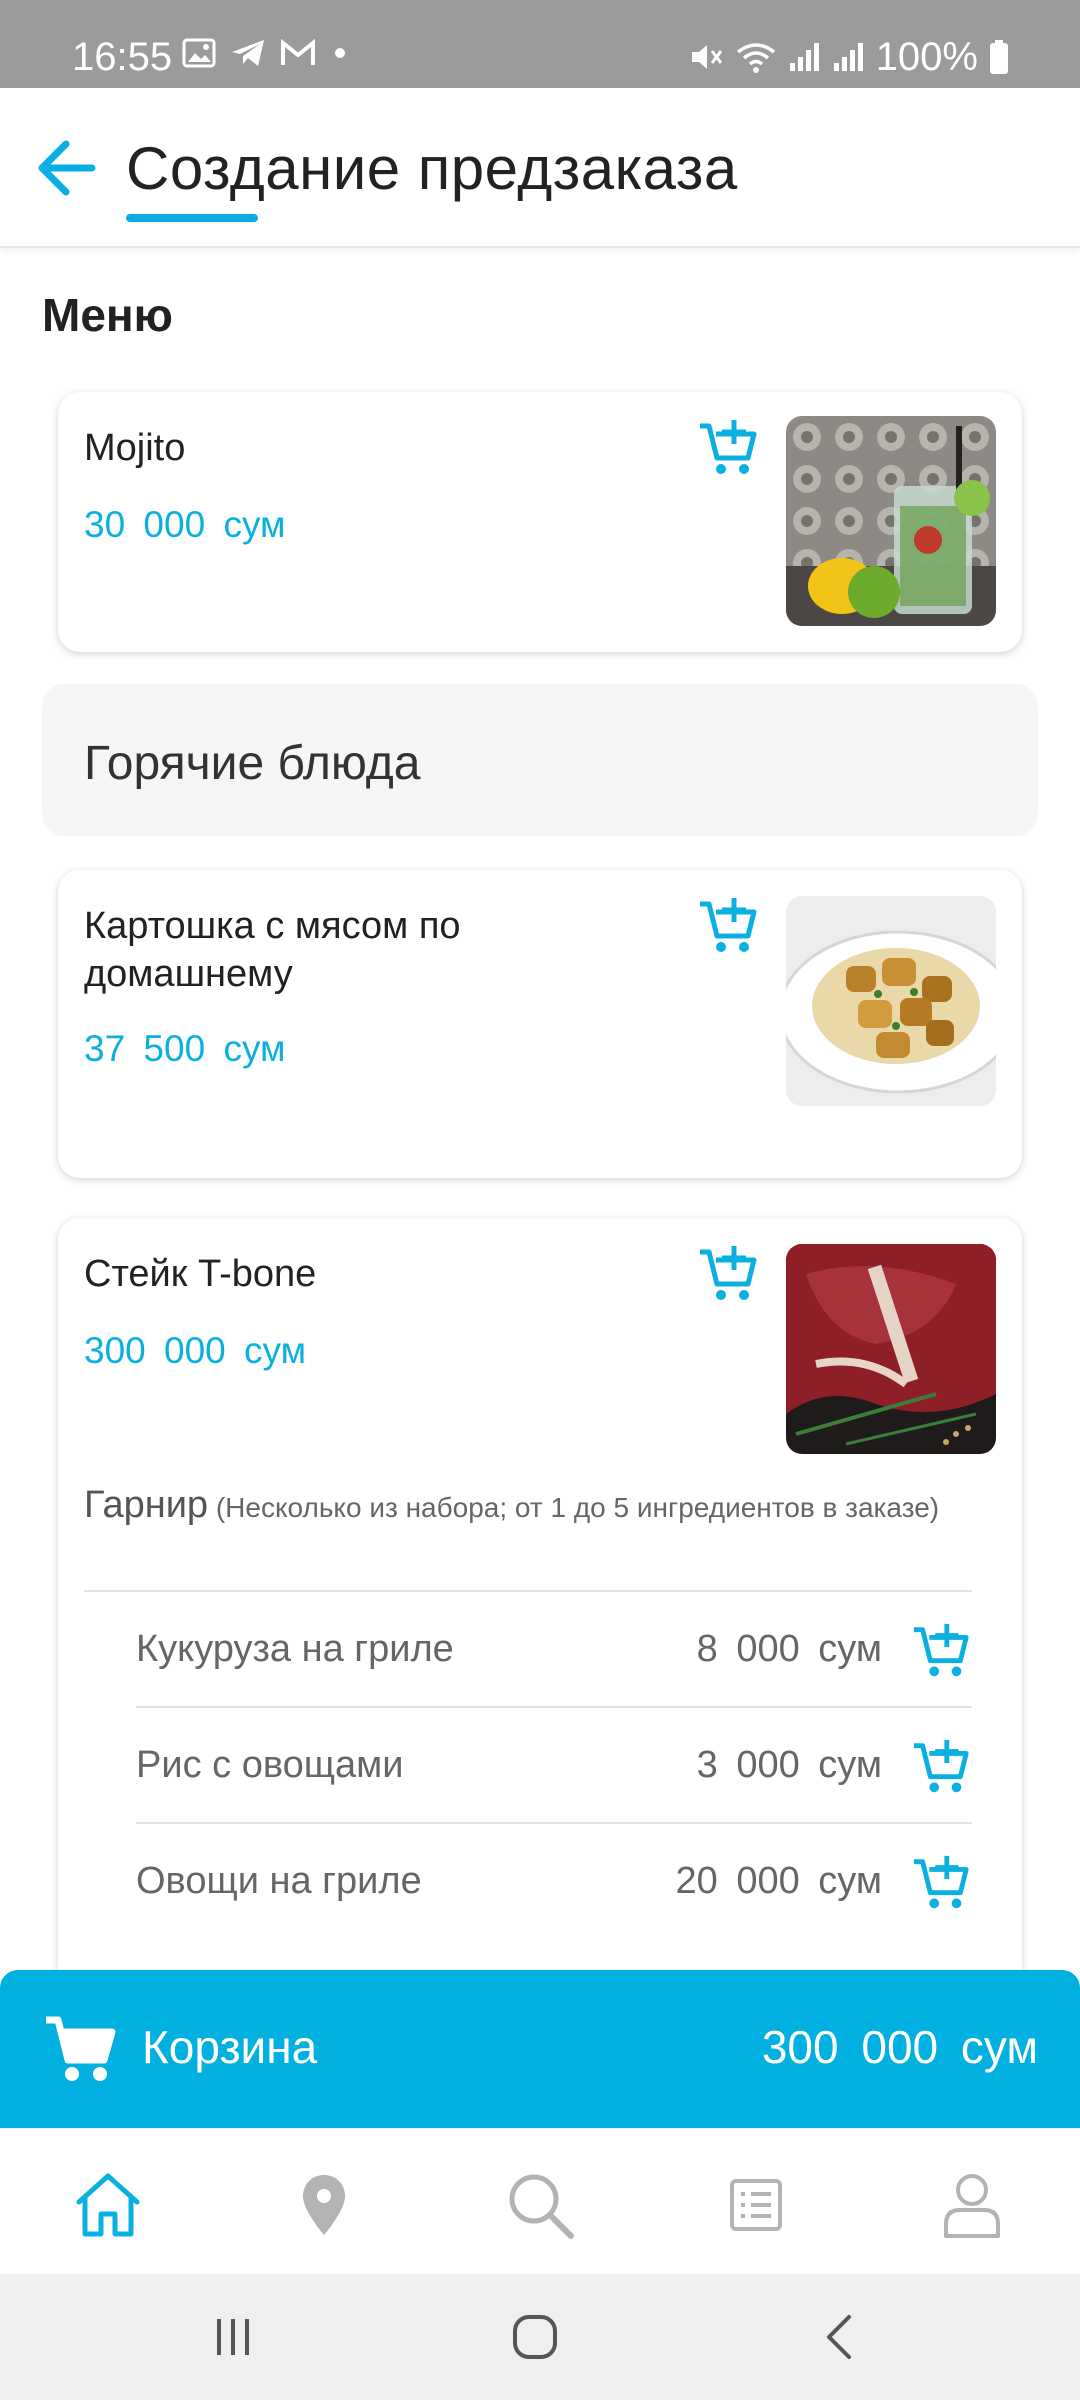 This screenshot has width=1080, height=2400. Describe the element at coordinates (270, 1765) in the screenshot. I see `garnish-option-name: Рис с овощами` at that location.